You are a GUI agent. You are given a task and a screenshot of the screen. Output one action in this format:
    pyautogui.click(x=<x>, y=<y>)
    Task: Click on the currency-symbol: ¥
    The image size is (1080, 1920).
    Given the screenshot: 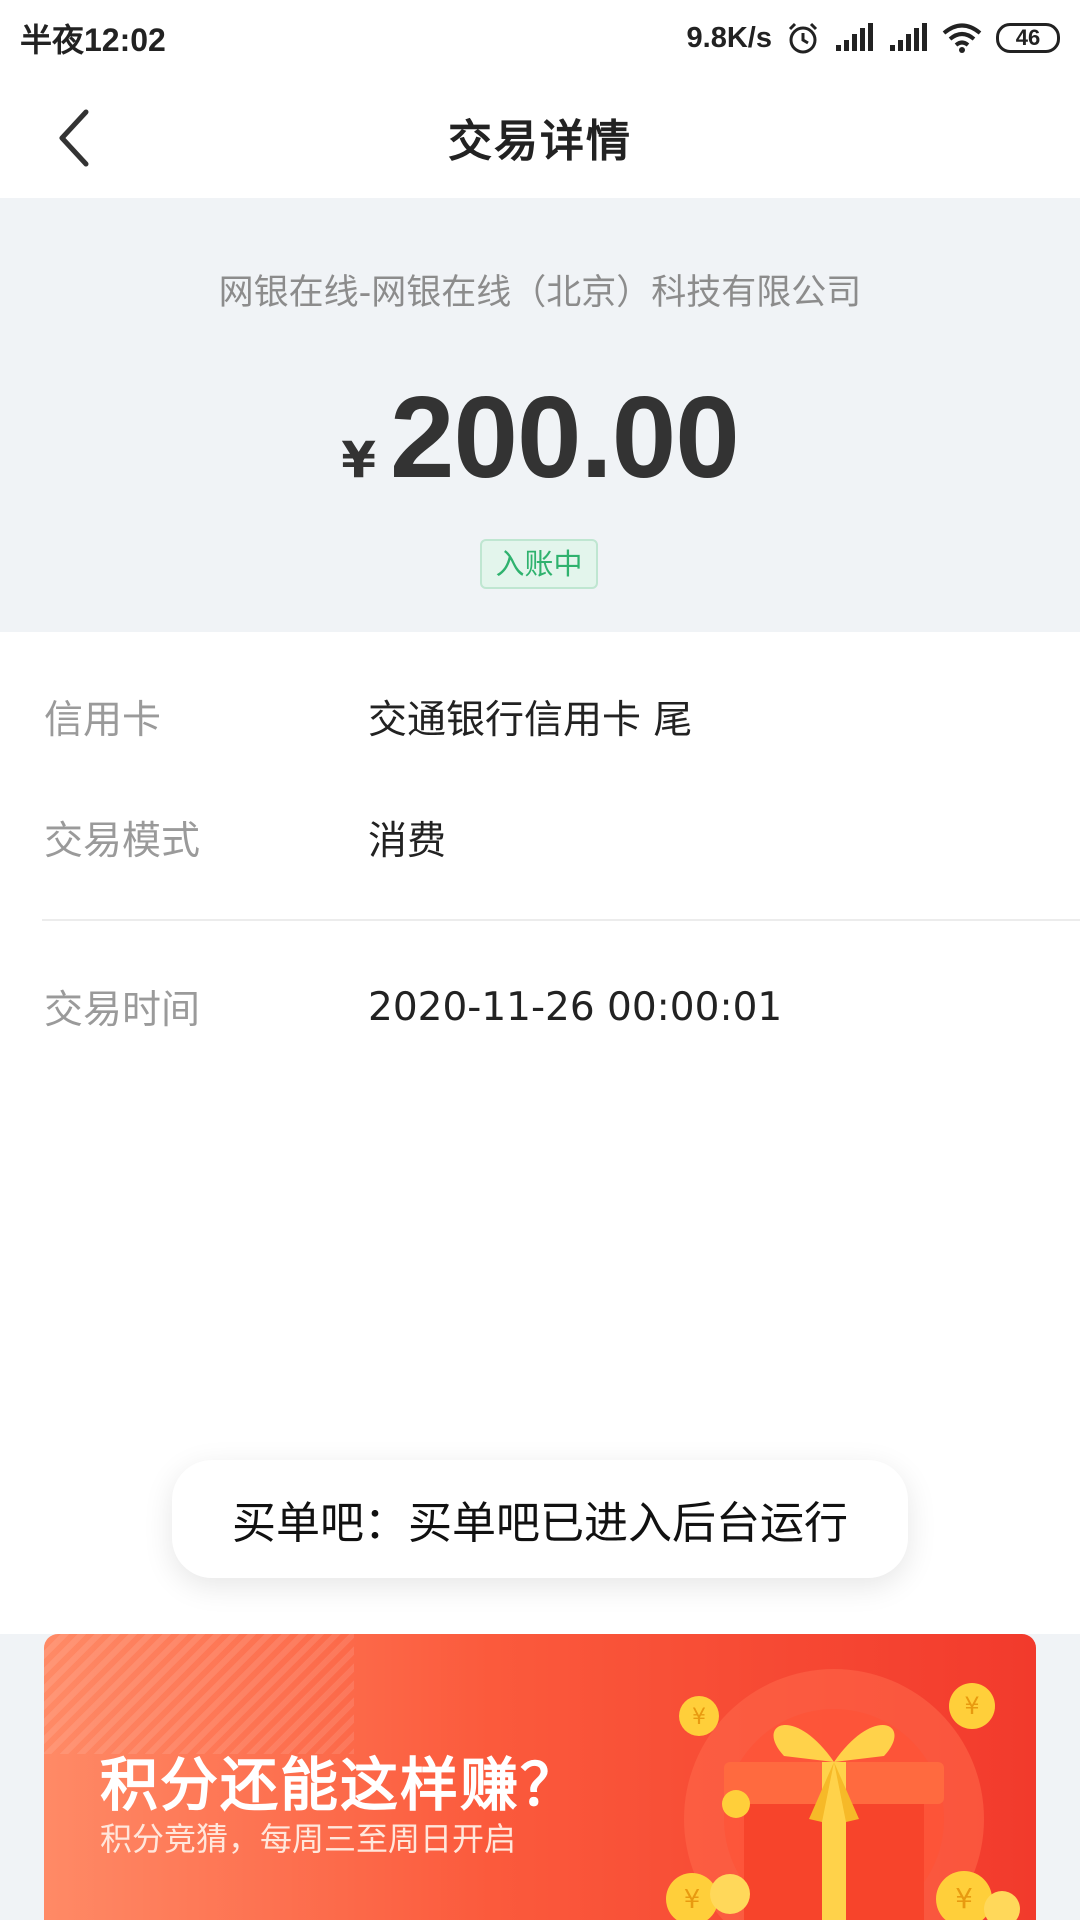 What is the action you would take?
    pyautogui.click(x=358, y=460)
    